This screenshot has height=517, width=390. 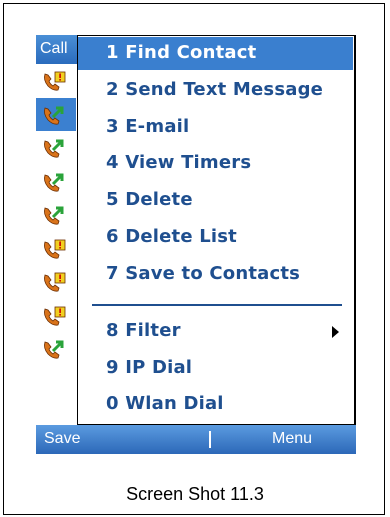 What do you see at coordinates (179, 162) in the screenshot?
I see `menu-item-label: 4 View Timers` at bounding box center [179, 162].